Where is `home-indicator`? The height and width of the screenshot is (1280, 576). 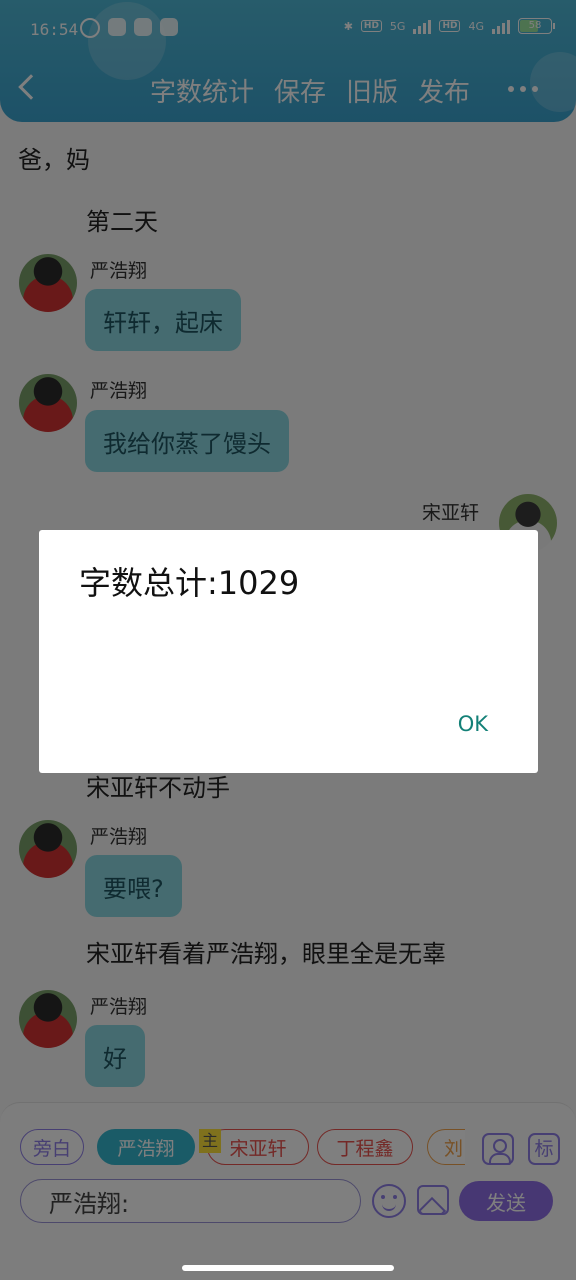 home-indicator is located at coordinates (288, 1268).